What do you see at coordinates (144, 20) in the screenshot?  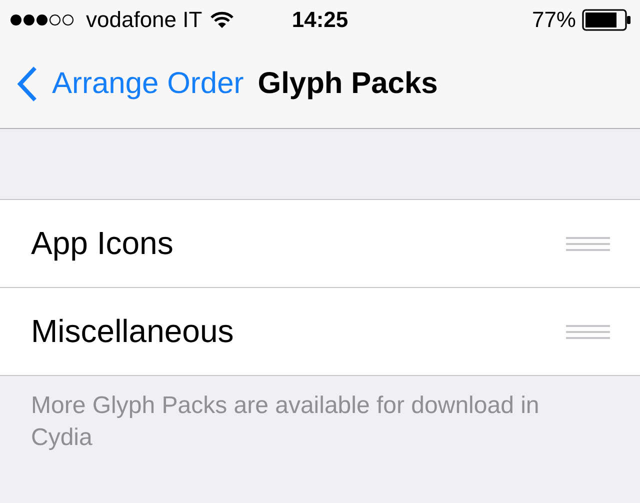 I see `carrier-name: vodafone IT` at bounding box center [144, 20].